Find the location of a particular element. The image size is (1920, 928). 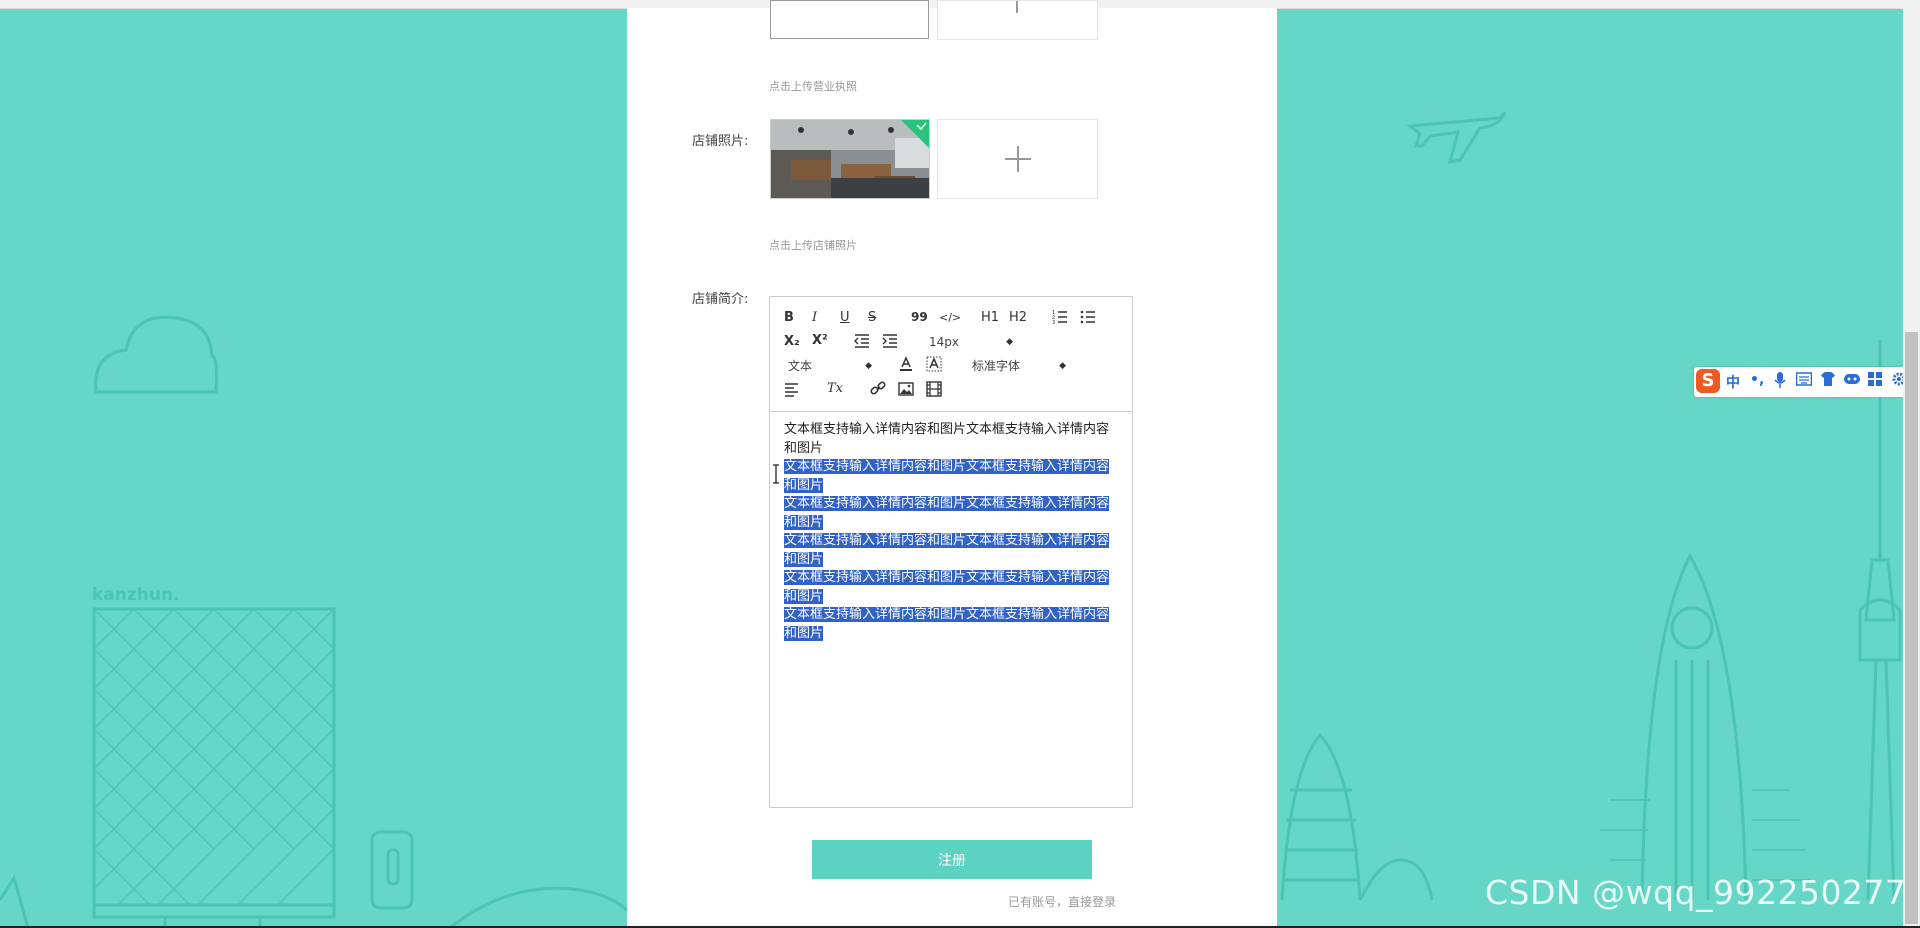

indent-icon is located at coordinates (890, 341).